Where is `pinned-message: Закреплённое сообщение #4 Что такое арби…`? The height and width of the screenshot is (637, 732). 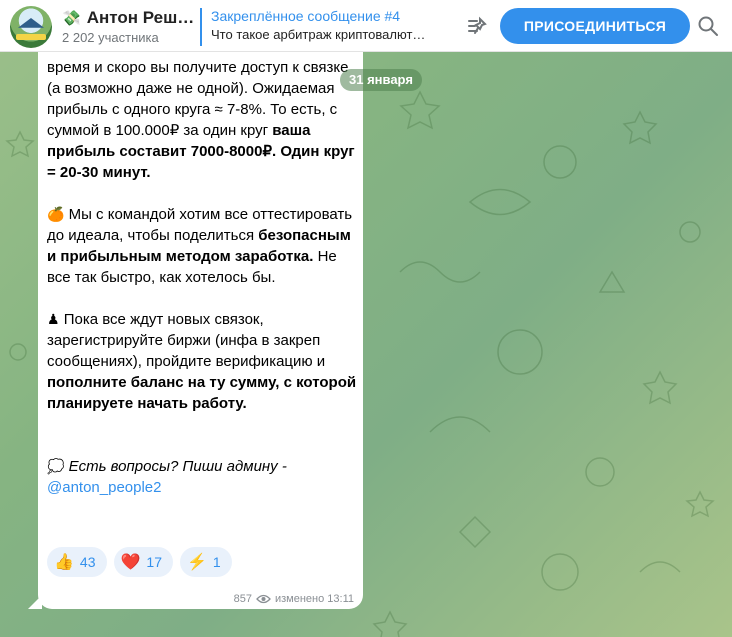 pinned-message: Закреплённое сообщение #4 Что такое арби… is located at coordinates (325, 27).